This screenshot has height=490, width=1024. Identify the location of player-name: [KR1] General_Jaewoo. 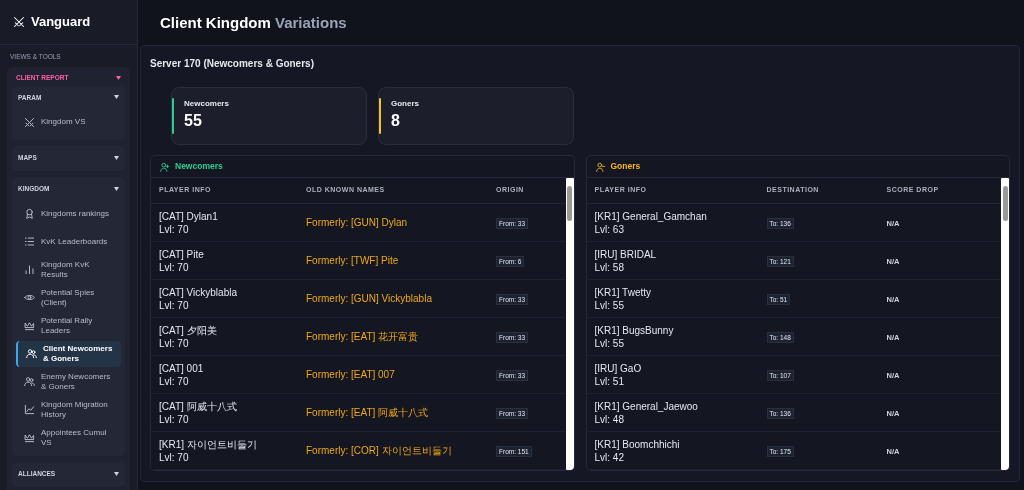
(646, 406).